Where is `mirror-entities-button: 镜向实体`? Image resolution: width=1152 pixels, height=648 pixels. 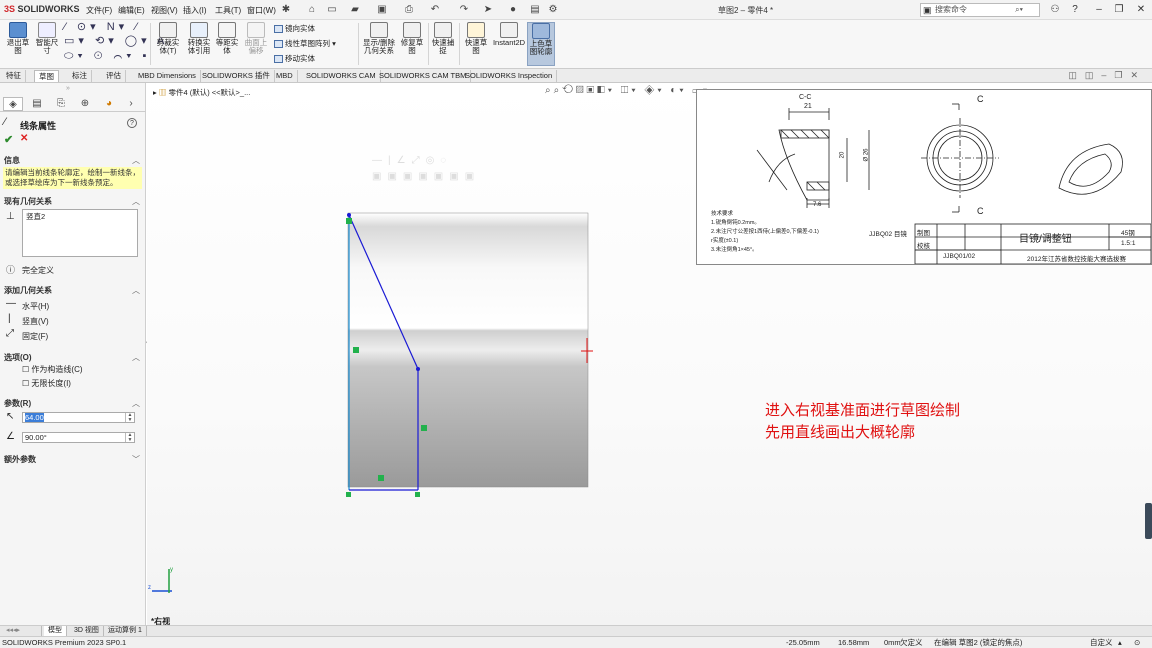 mirror-entities-button: 镜向实体 is located at coordinates (294, 29).